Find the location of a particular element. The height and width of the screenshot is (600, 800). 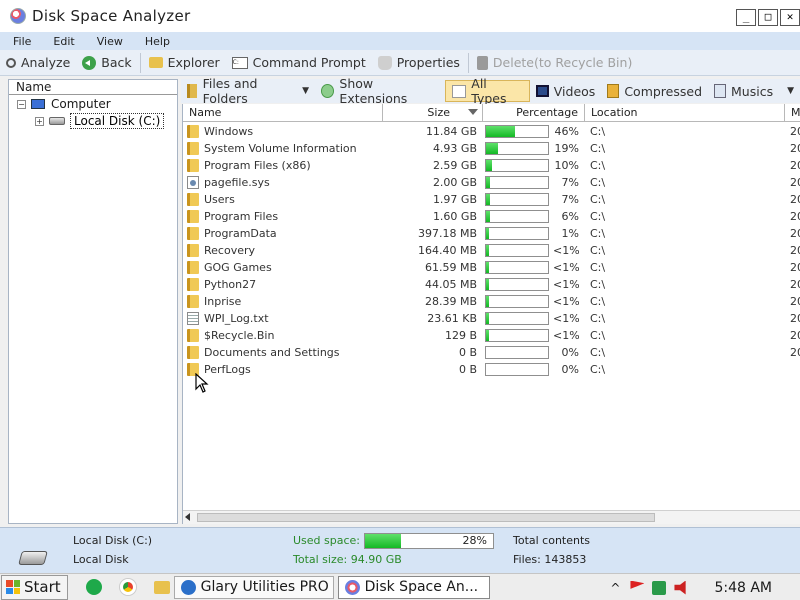

explorer-button: Explorer is located at coordinates (184, 63).